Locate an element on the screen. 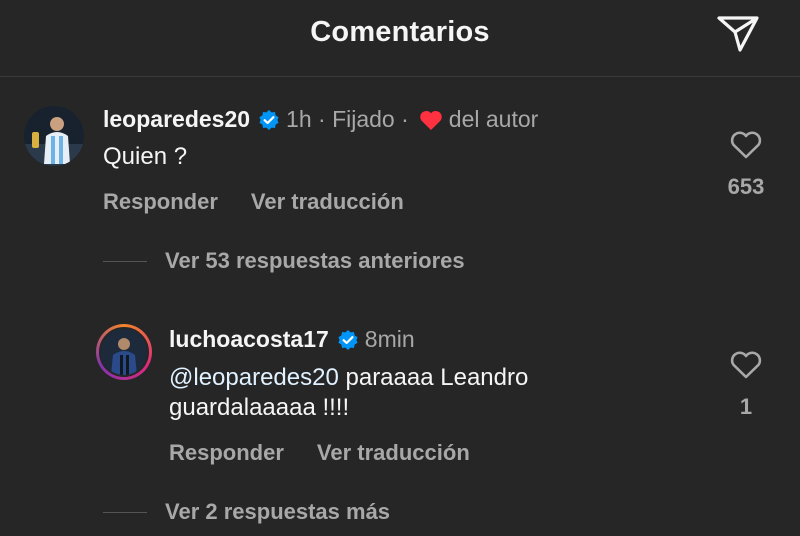 The width and height of the screenshot is (800, 536). author-like-label: del autor is located at coordinates (493, 119).